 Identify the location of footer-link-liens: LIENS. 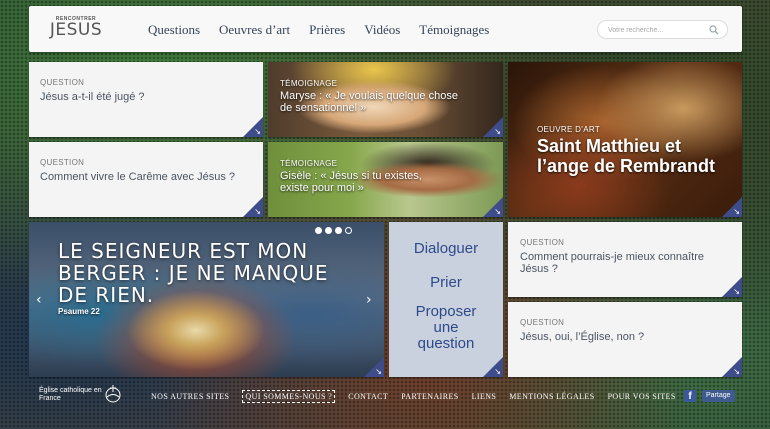
(484, 397).